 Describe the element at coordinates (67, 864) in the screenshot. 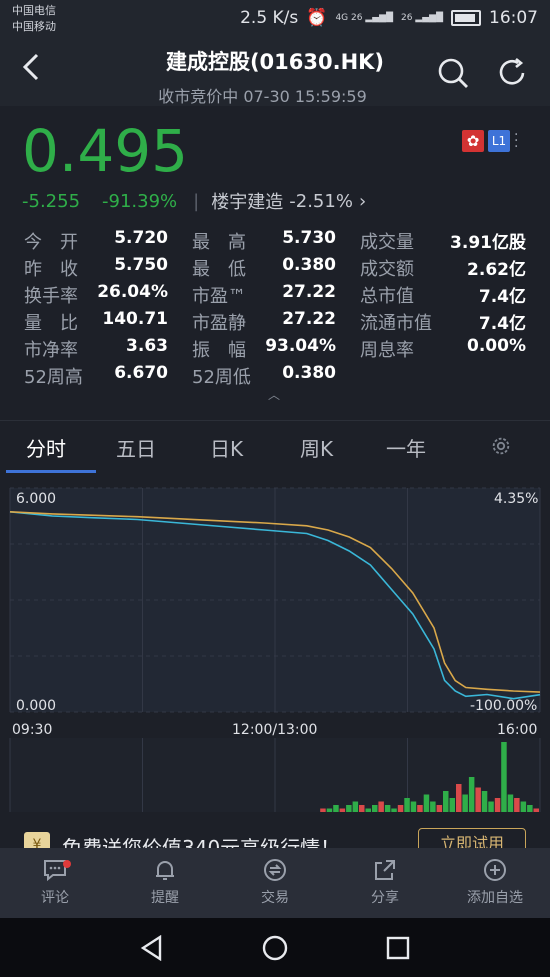

I see `notification-dot` at that location.